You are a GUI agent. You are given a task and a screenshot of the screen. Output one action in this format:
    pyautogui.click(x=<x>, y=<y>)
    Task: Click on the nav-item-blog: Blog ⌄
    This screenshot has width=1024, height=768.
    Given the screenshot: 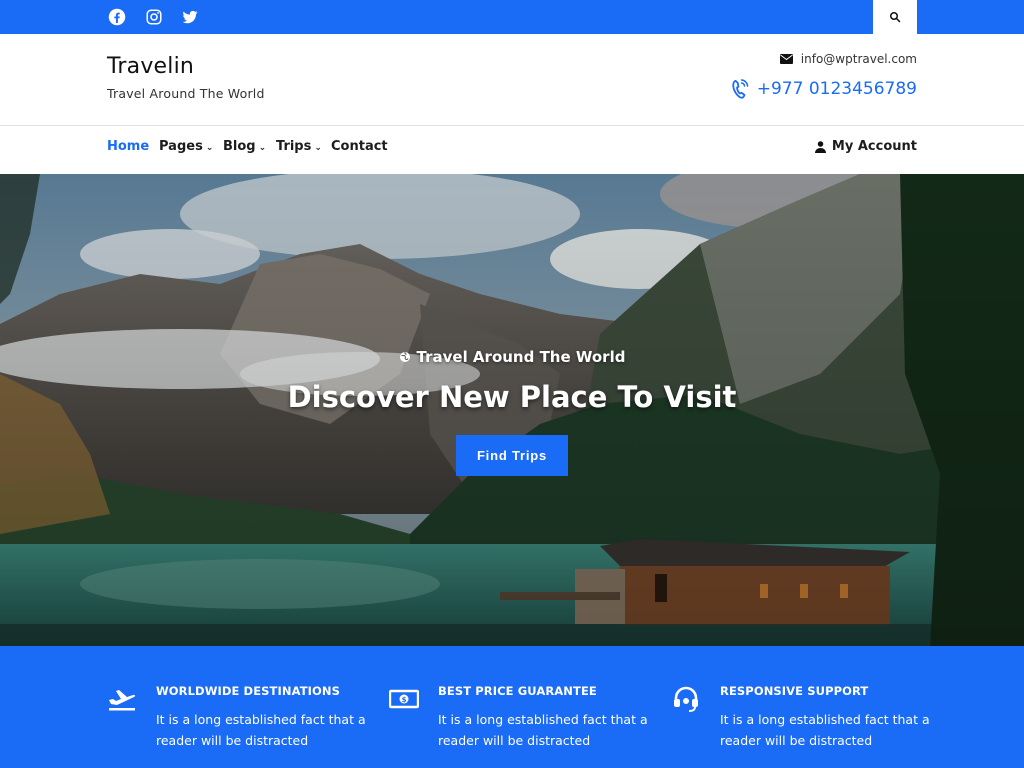 What is the action you would take?
    pyautogui.click(x=244, y=146)
    